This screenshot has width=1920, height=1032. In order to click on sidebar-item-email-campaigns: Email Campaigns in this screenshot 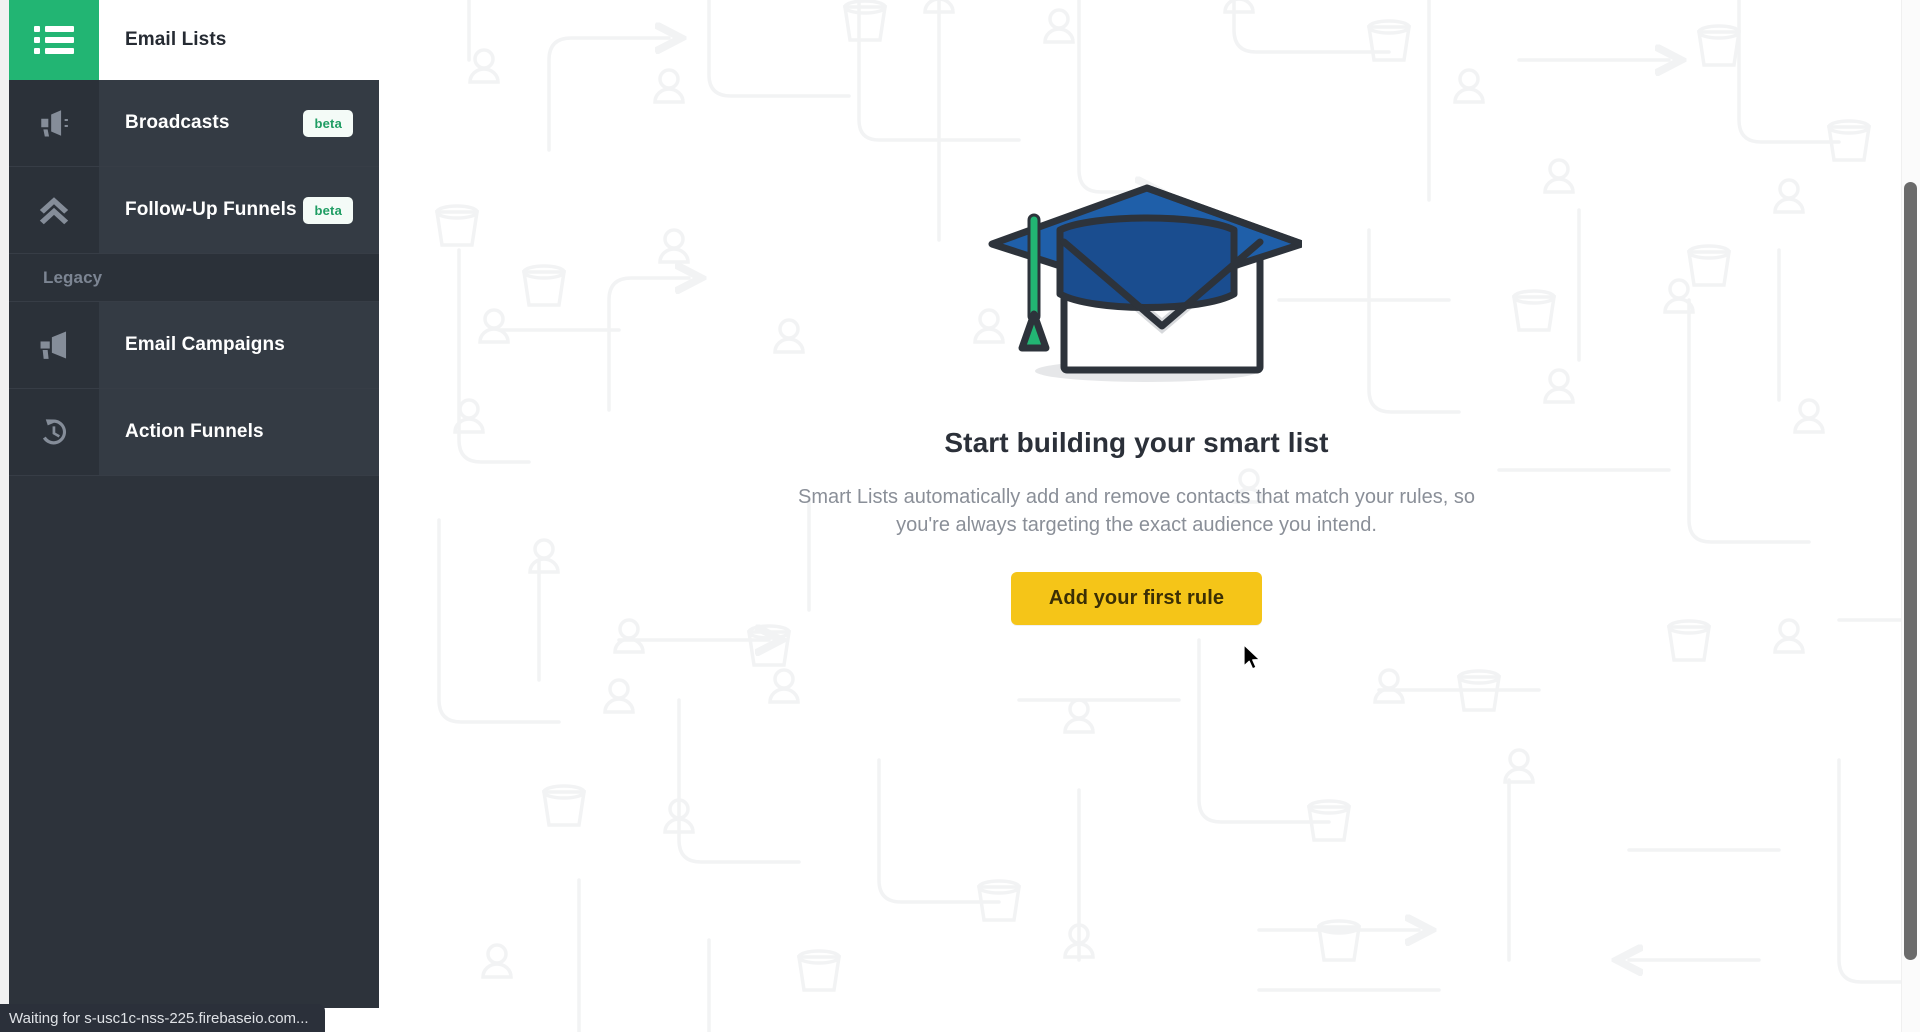, I will do `click(194, 345)`.